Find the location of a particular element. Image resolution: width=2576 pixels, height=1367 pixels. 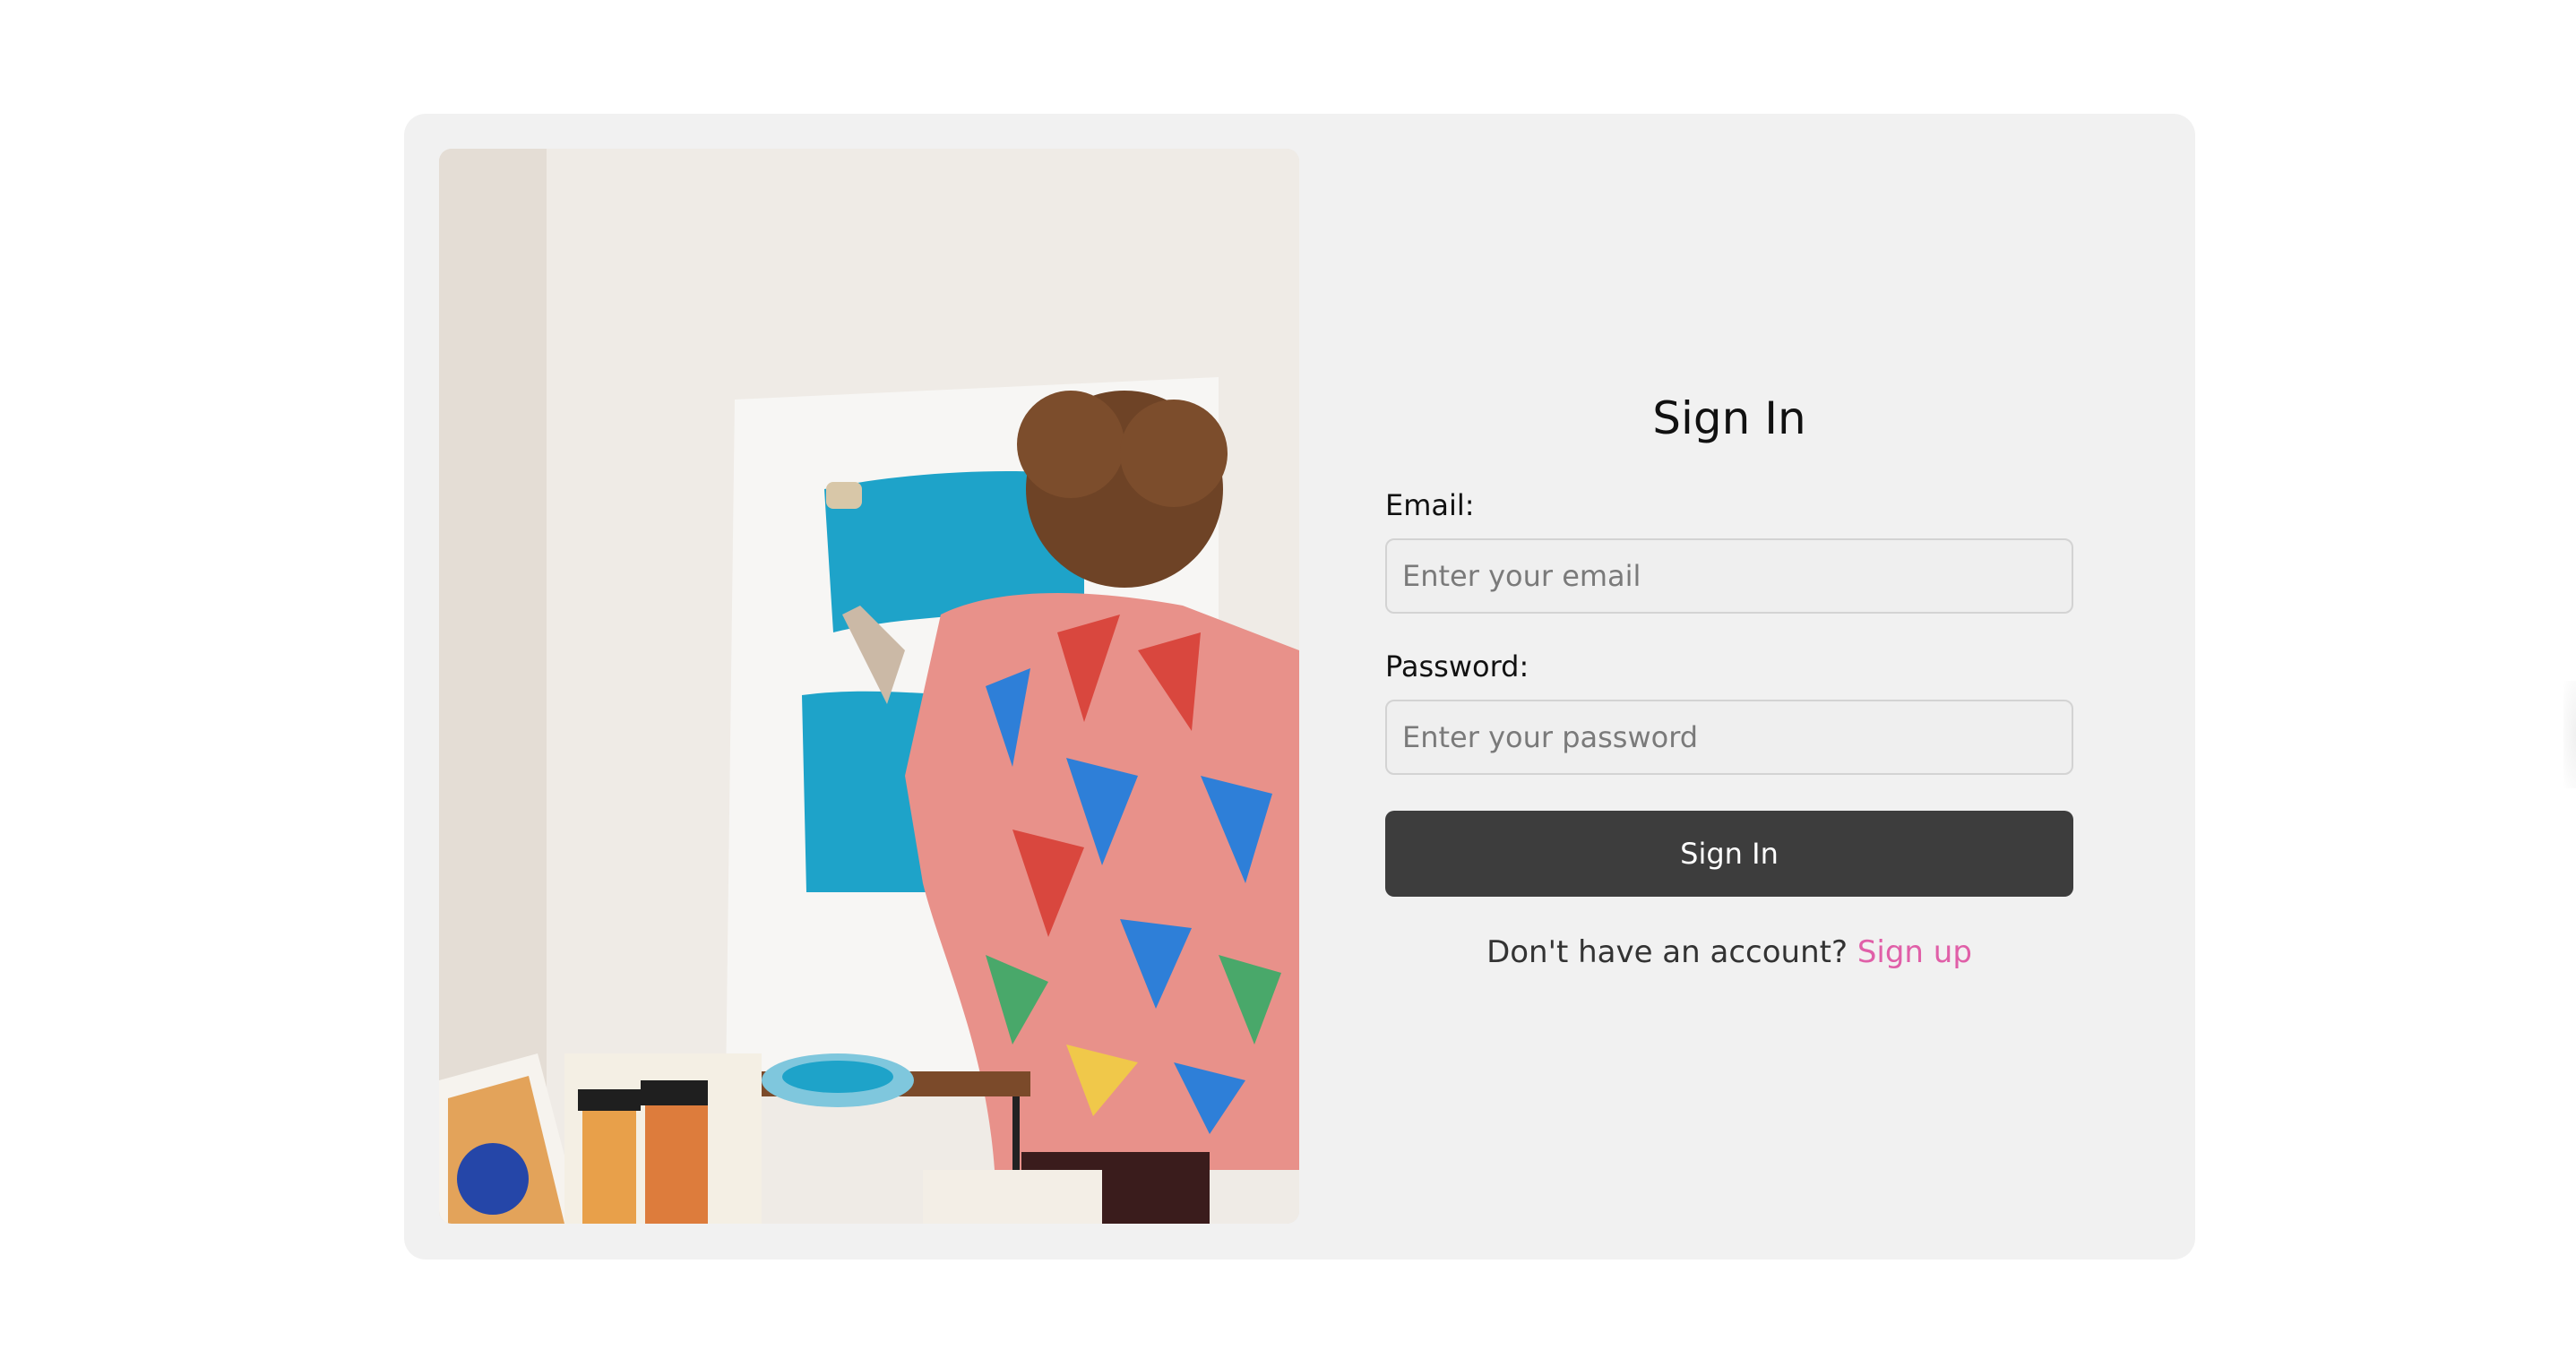

email-label: Email: is located at coordinates (1430, 505).